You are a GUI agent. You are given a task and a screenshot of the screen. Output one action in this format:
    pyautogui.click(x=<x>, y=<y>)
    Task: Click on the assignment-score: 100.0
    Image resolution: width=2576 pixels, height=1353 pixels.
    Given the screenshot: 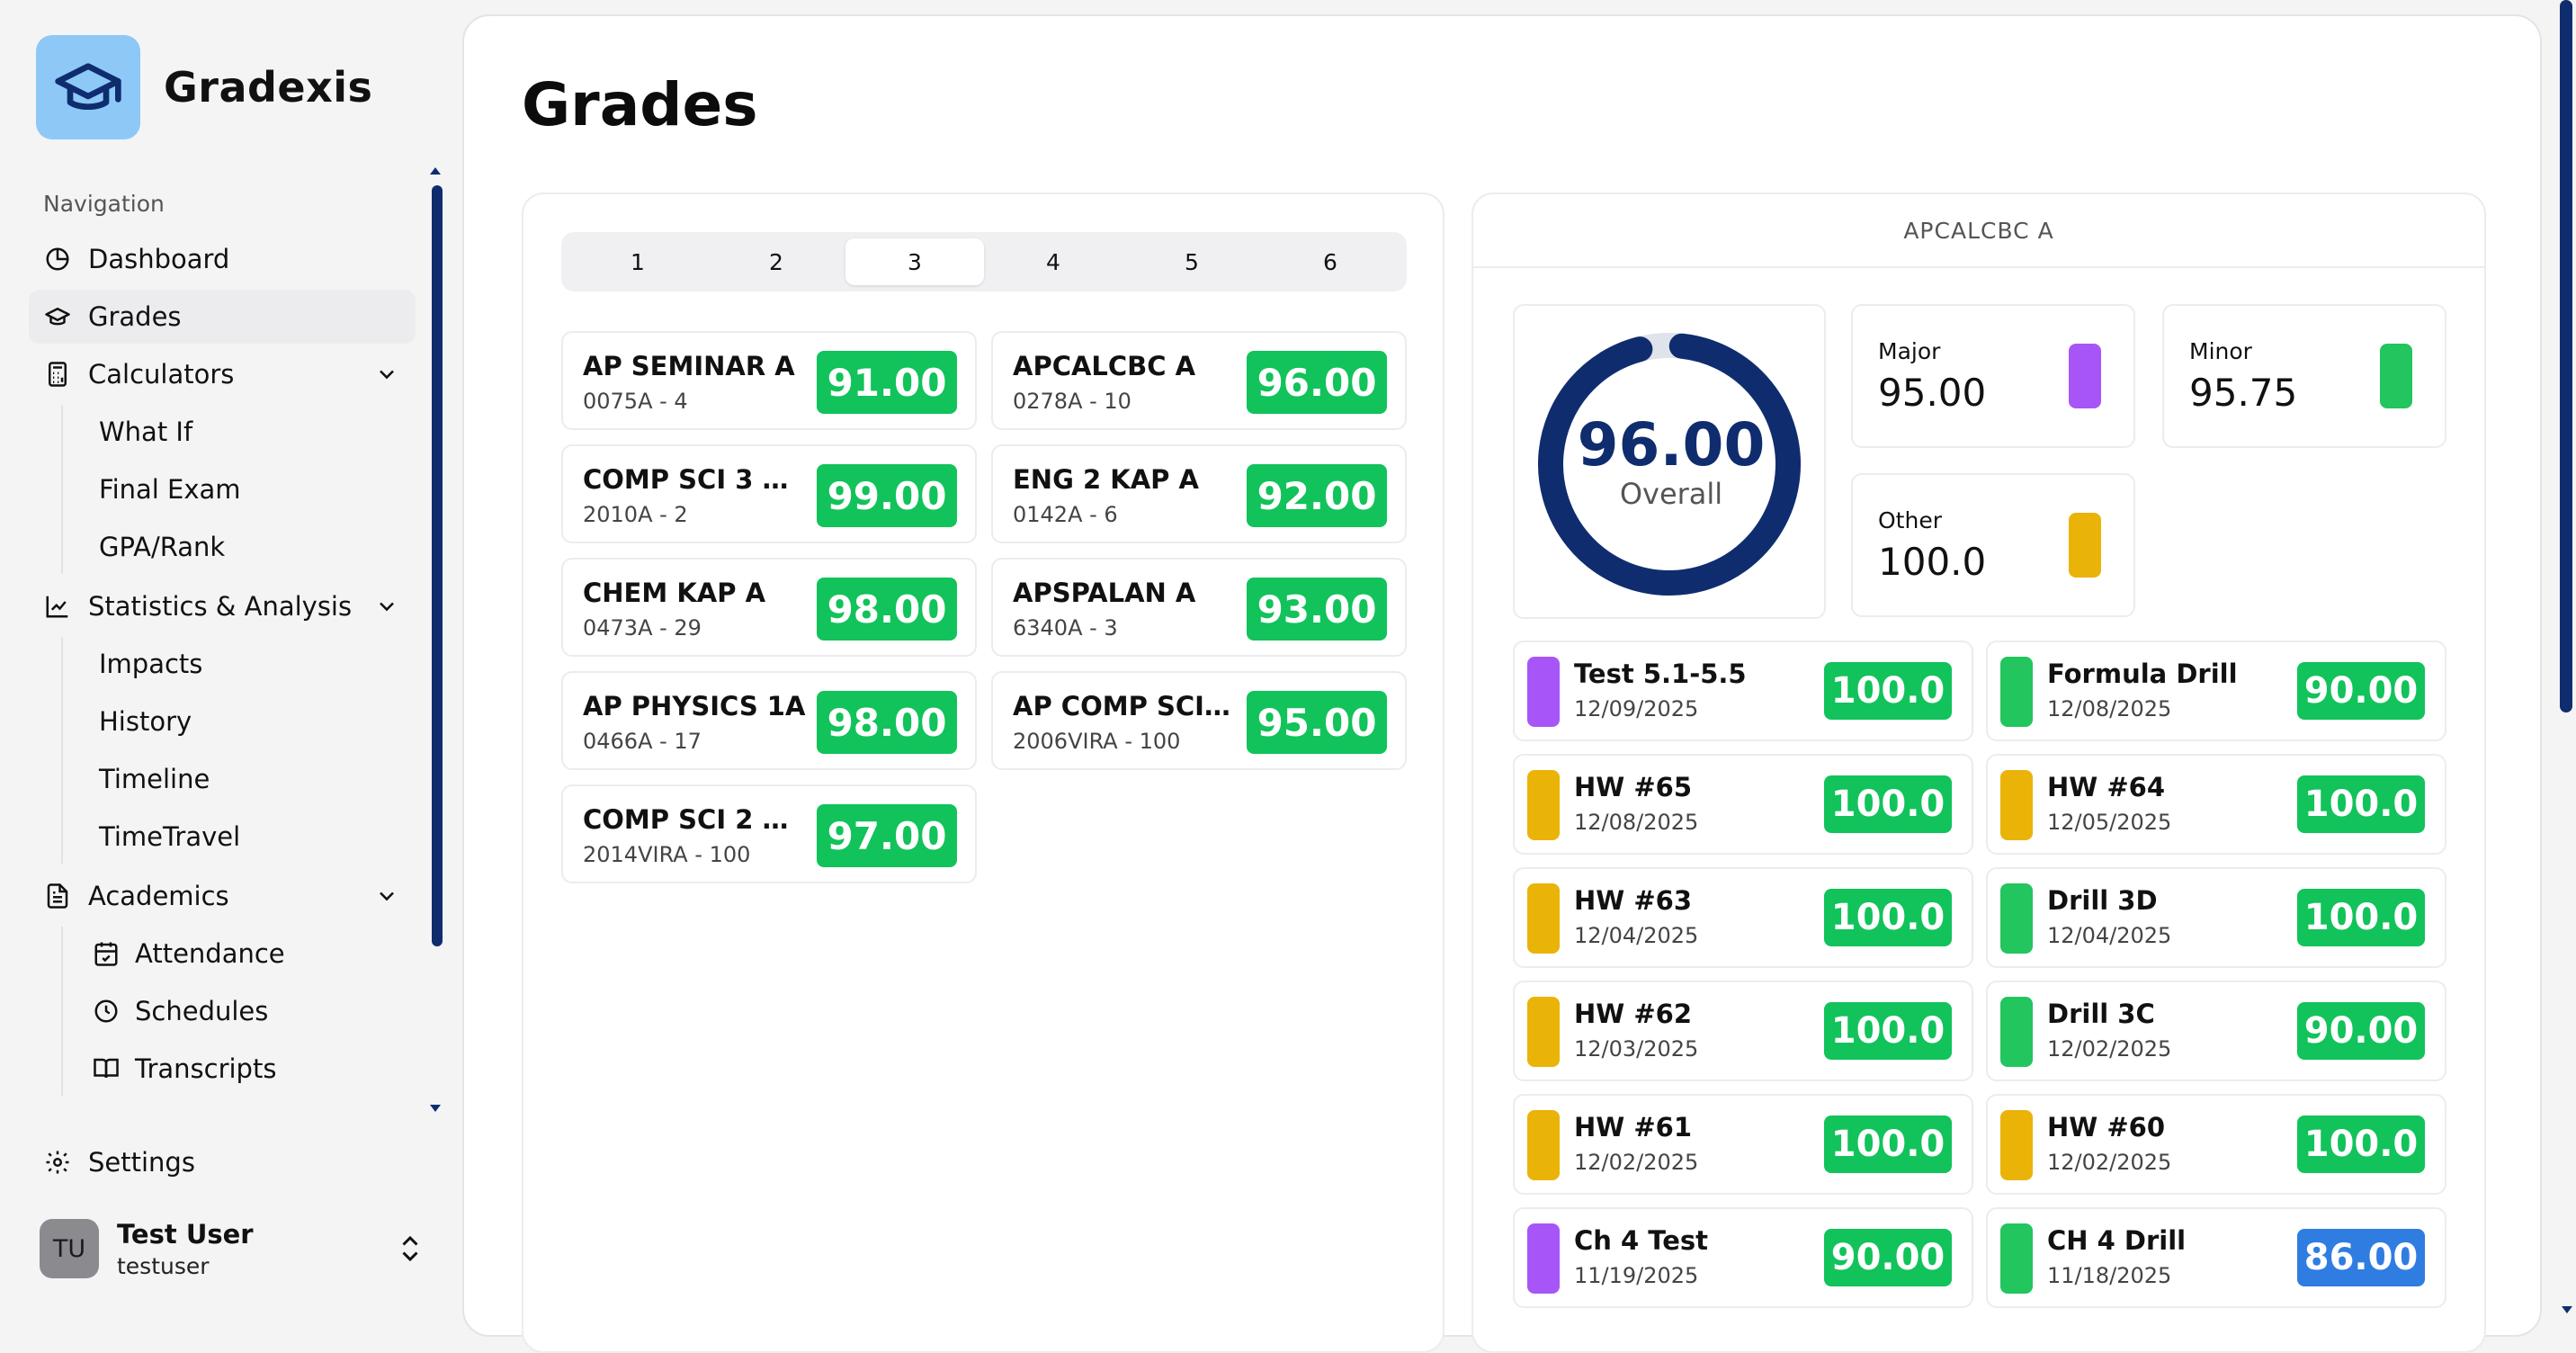 What is the action you would take?
    pyautogui.click(x=2361, y=1144)
    